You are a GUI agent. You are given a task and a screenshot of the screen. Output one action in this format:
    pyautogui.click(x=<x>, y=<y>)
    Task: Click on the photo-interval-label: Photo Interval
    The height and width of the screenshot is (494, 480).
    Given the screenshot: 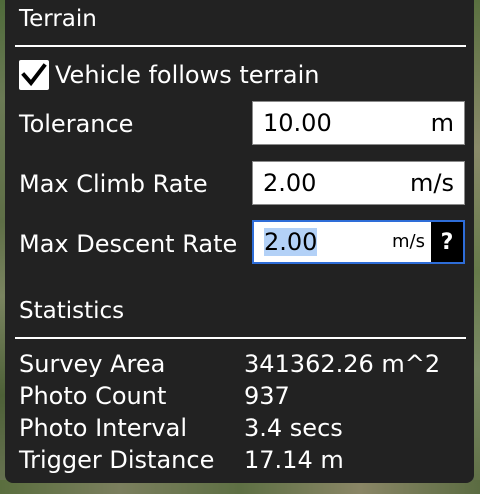 What is the action you would take?
    pyautogui.click(x=103, y=428)
    